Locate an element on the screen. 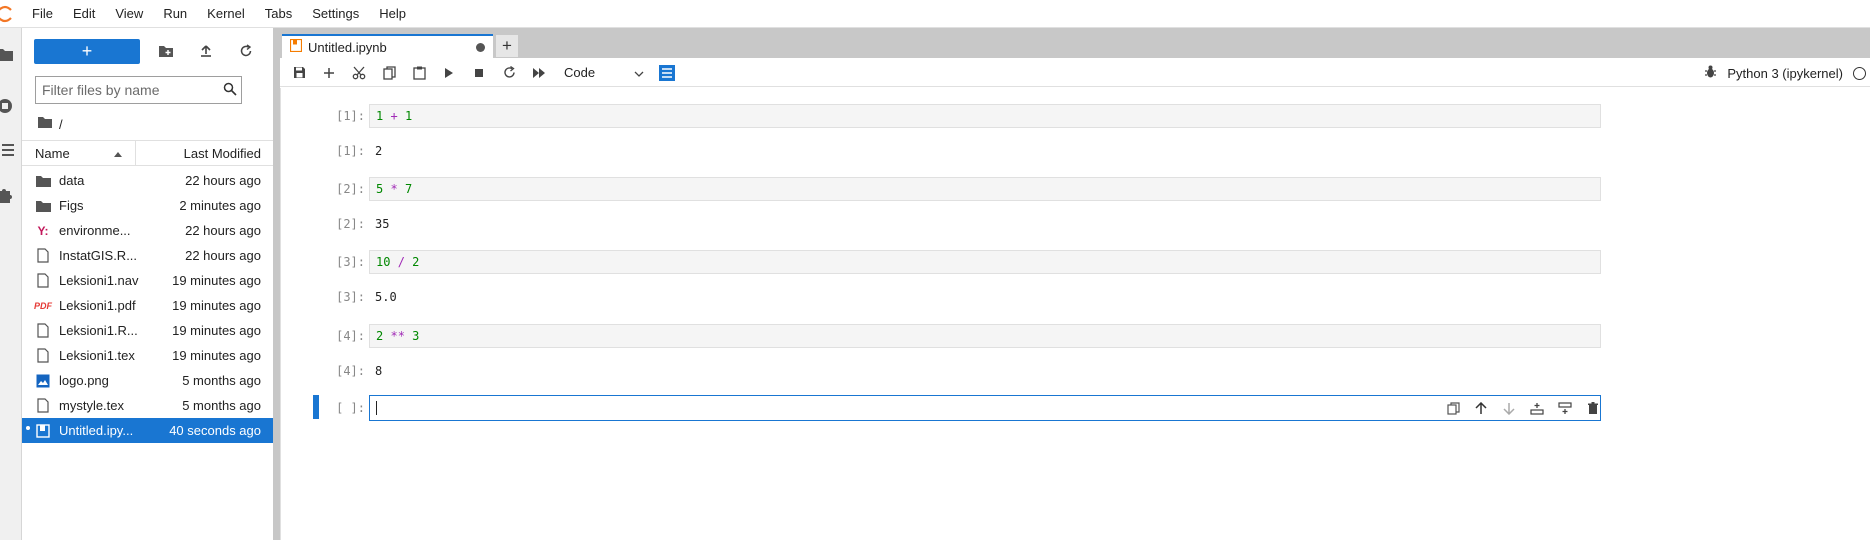 Image resolution: width=1870 pixels, height=540 pixels. file-filter-input is located at coordinates (132, 90).